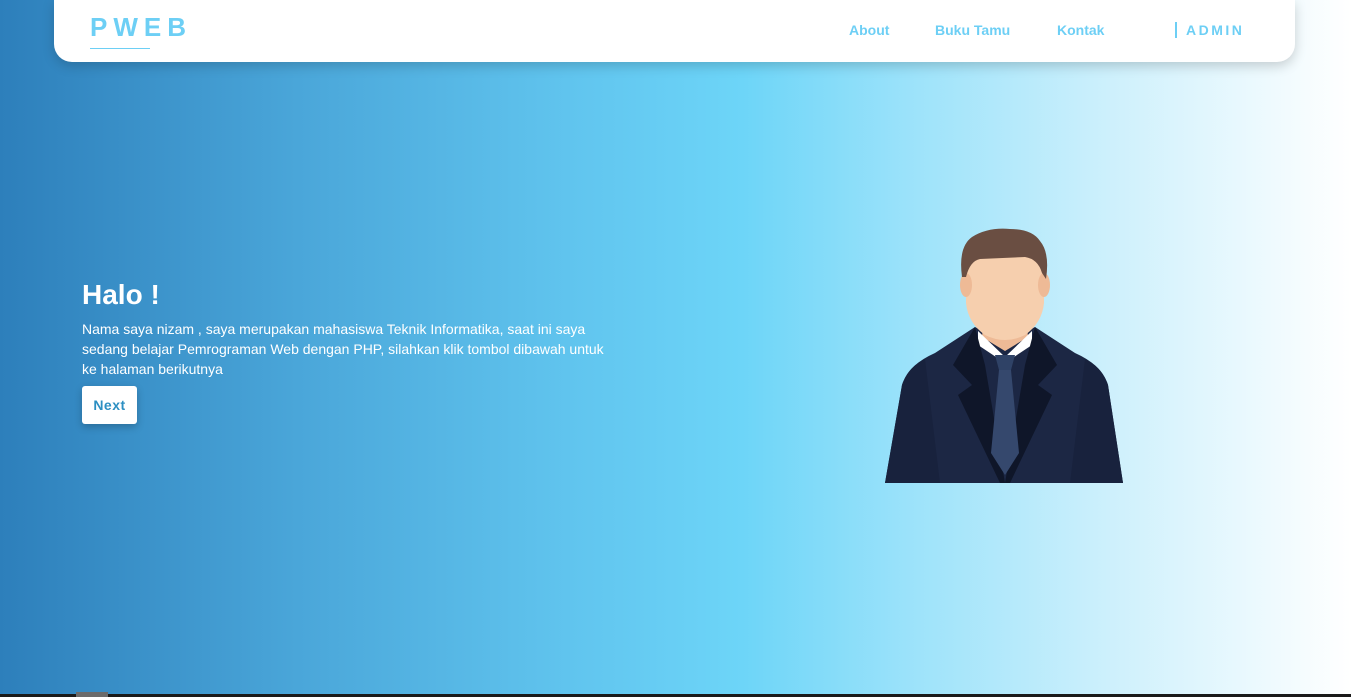 The width and height of the screenshot is (1351, 697). What do you see at coordinates (1176, 30) in the screenshot?
I see `nav-divider` at bounding box center [1176, 30].